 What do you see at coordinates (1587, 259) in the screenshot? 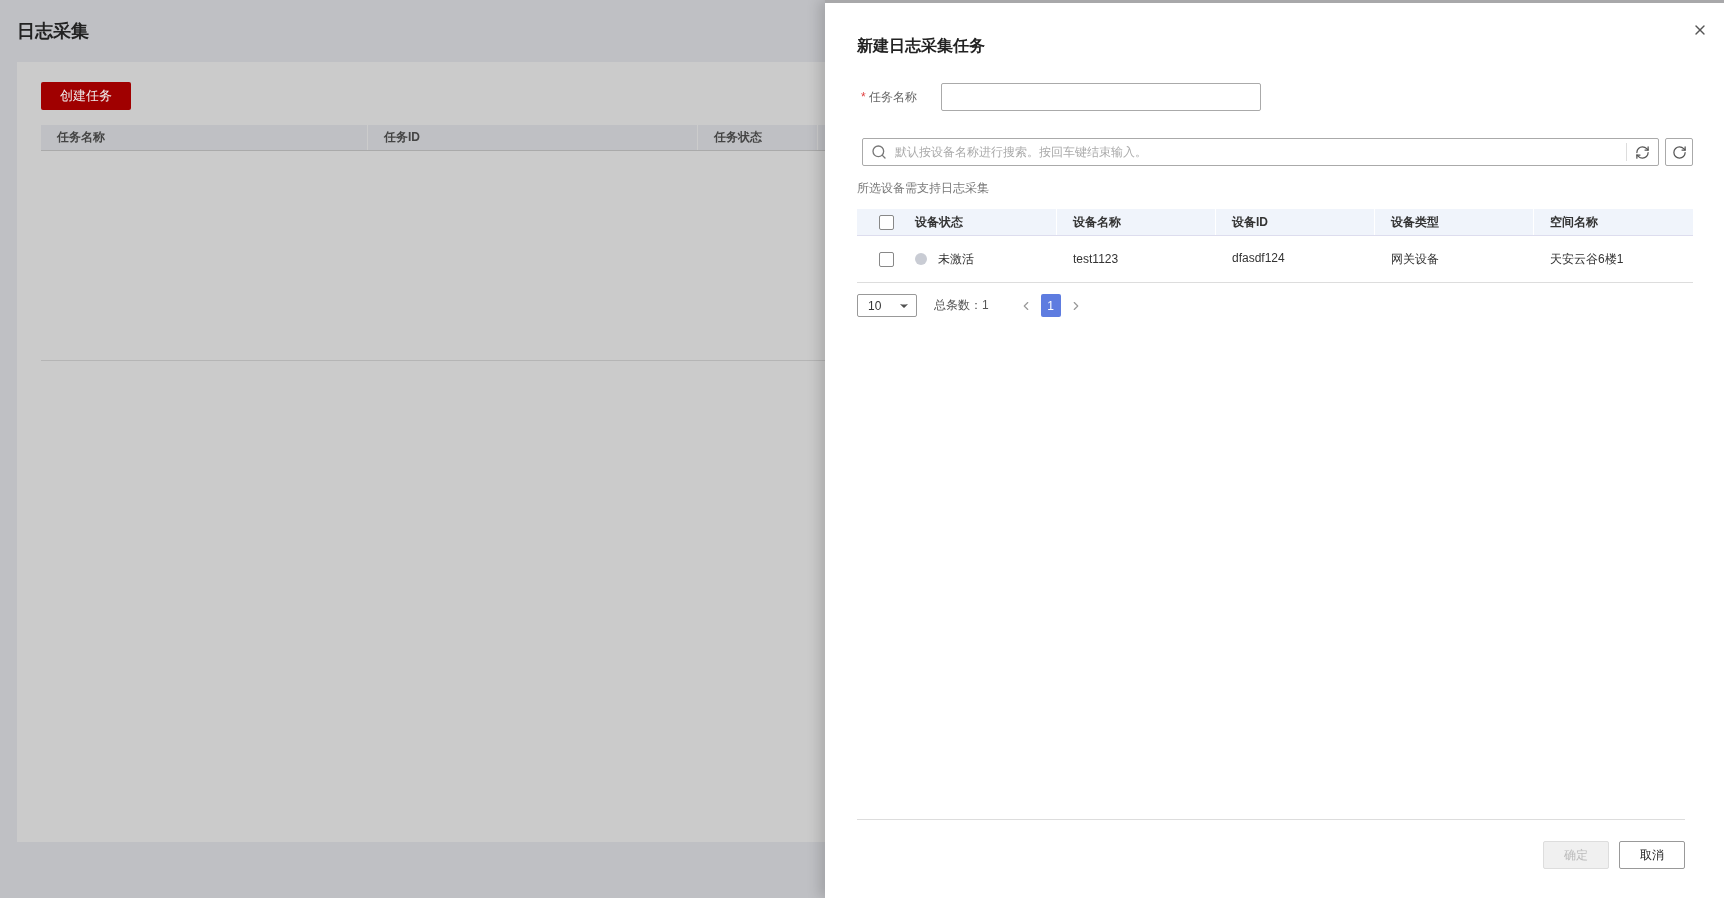
I see `table-cell-text: 天安云谷6楼1` at bounding box center [1587, 259].